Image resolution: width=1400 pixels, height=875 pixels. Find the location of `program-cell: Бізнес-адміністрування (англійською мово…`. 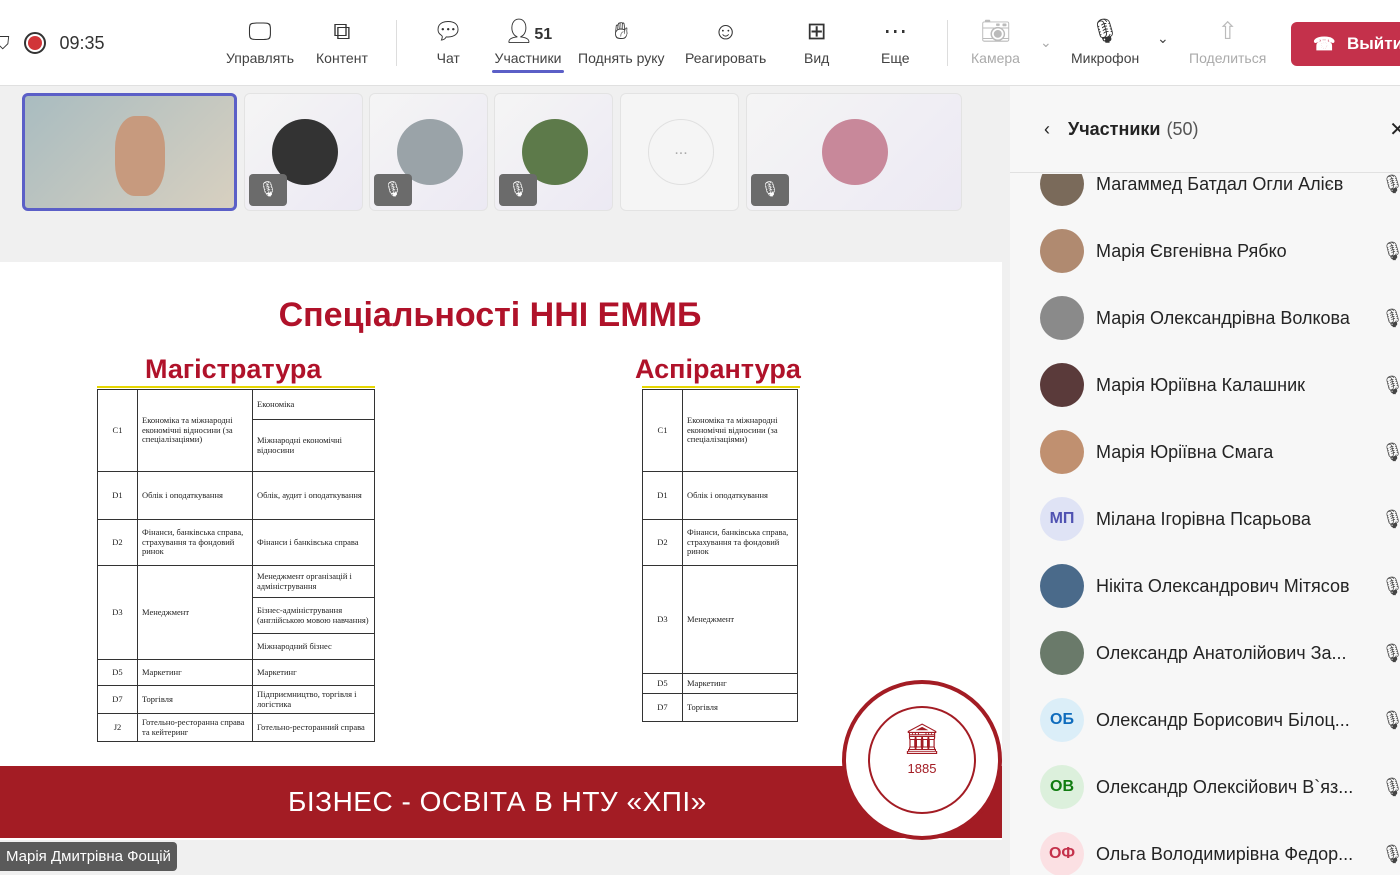

program-cell: Бізнес-адміністрування (англійською мово… is located at coordinates (313, 615).